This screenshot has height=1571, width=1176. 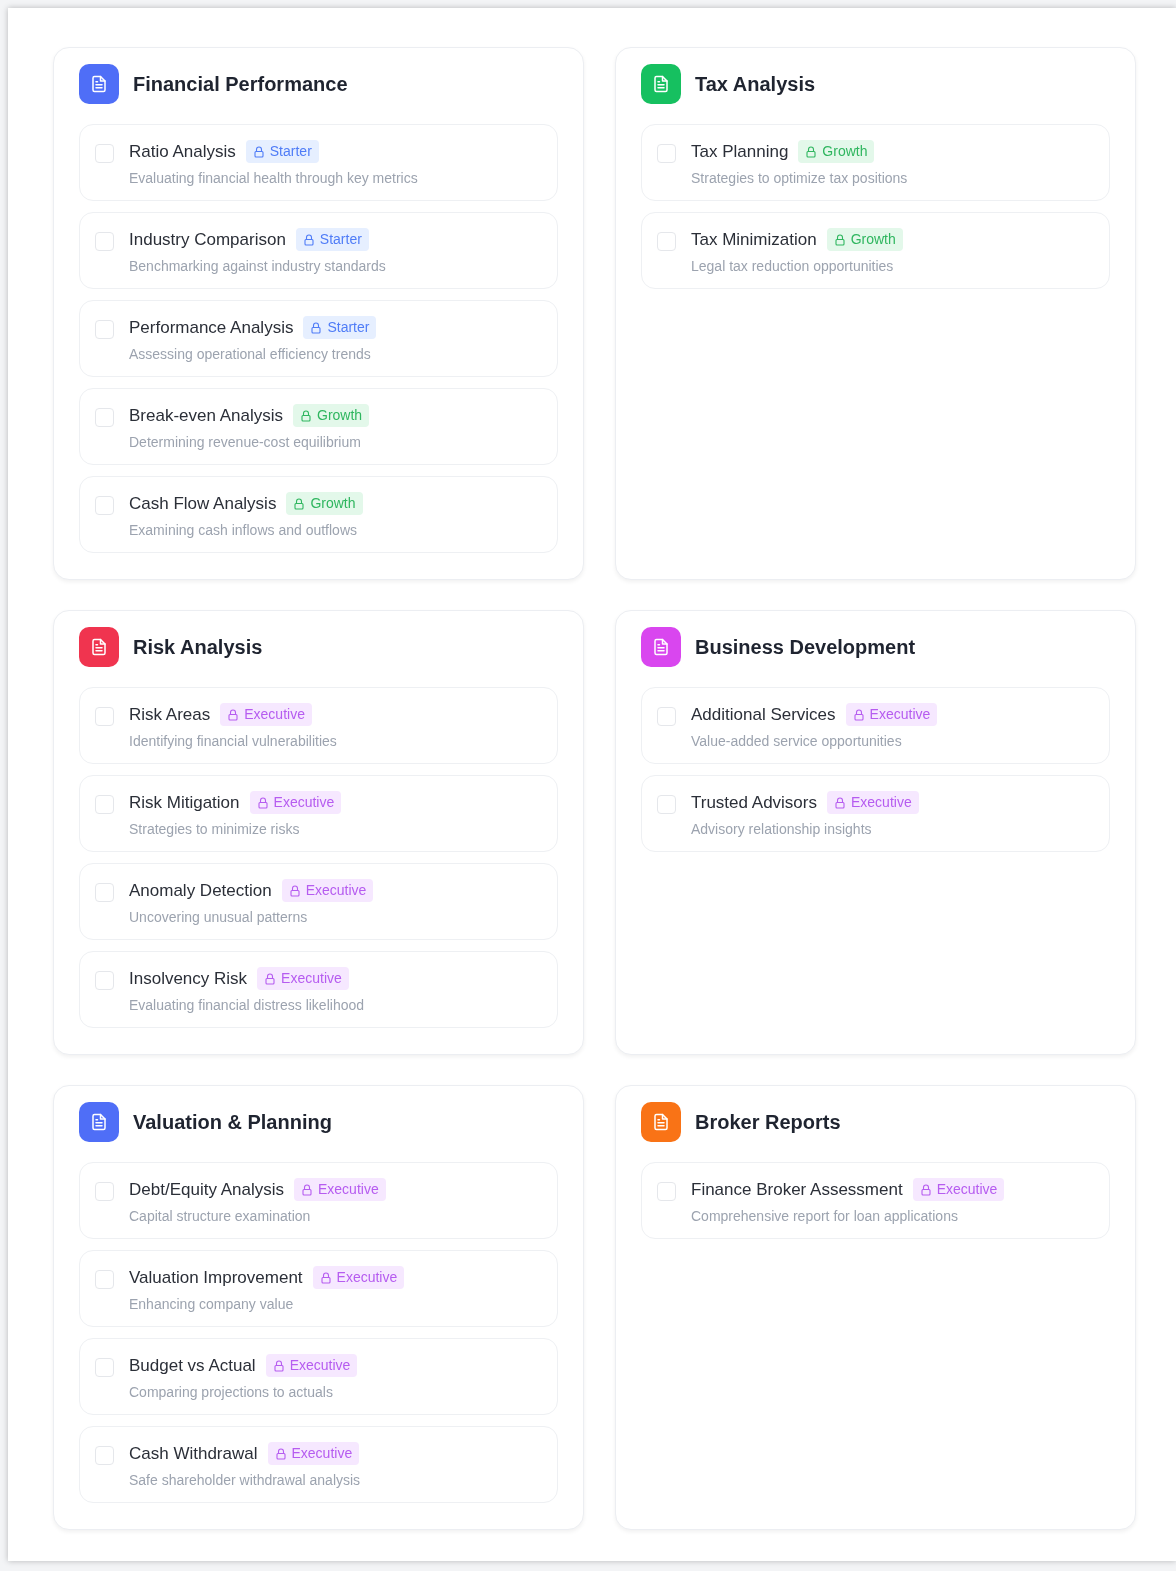 What do you see at coordinates (193, 1454) in the screenshot?
I see `report-title: Cash Withdrawal` at bounding box center [193, 1454].